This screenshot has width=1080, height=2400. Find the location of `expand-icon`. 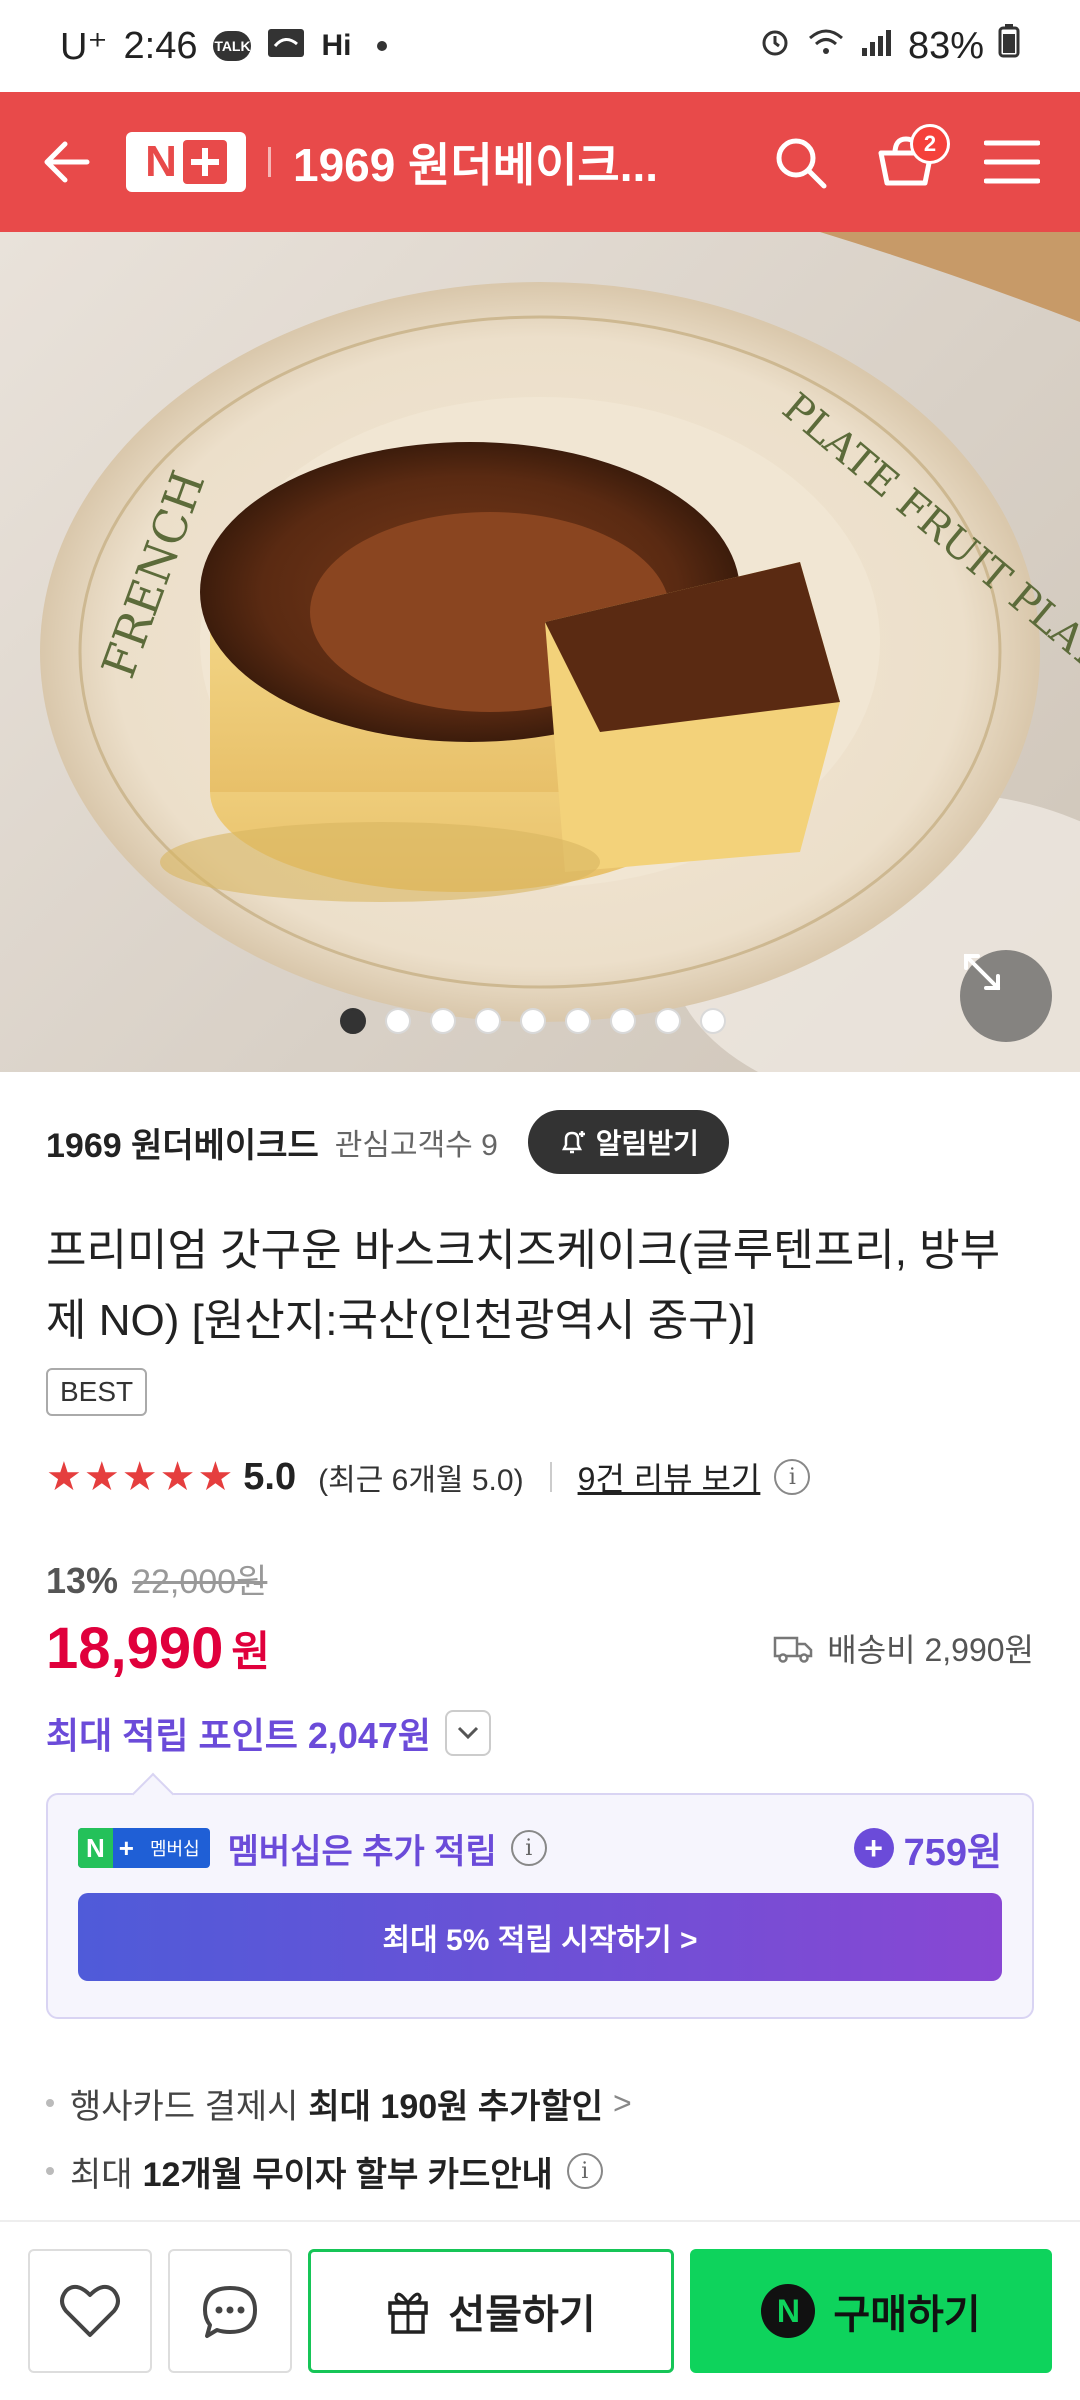

expand-icon is located at coordinates (982, 972).